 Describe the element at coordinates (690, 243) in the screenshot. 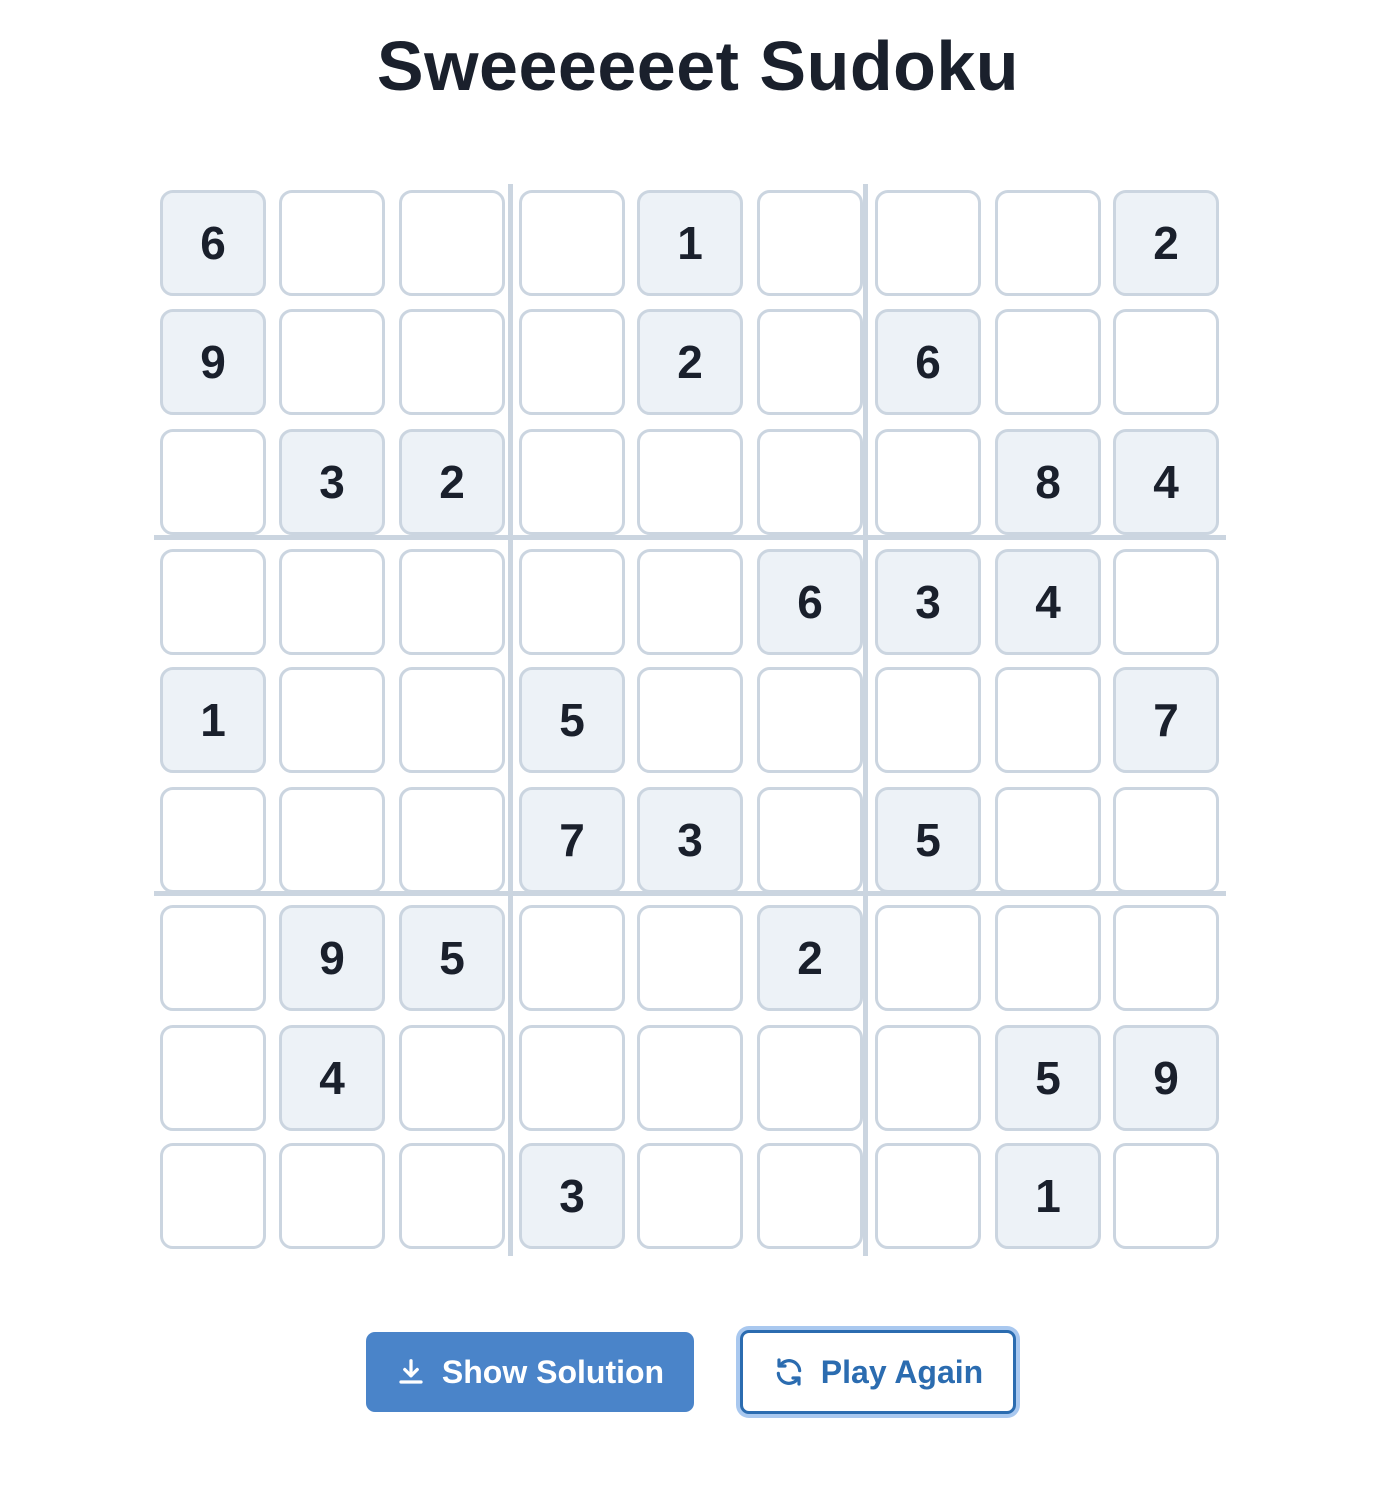

I see `sudoku-cell-r1-c5: 1` at that location.